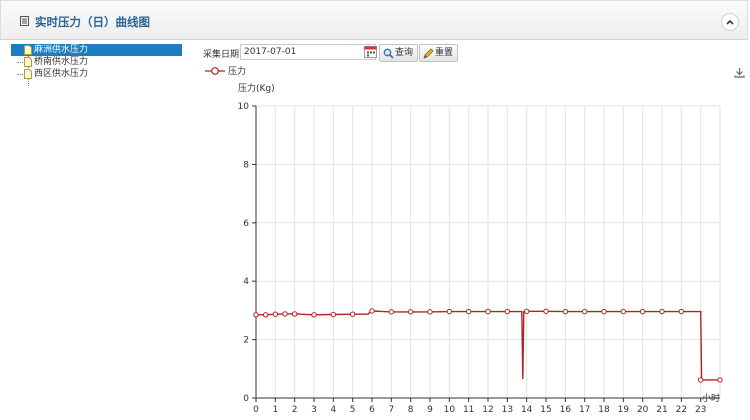 This screenshot has width=750, height=420. Describe the element at coordinates (353, 410) in the screenshot. I see `x-tick-label: 5` at that location.